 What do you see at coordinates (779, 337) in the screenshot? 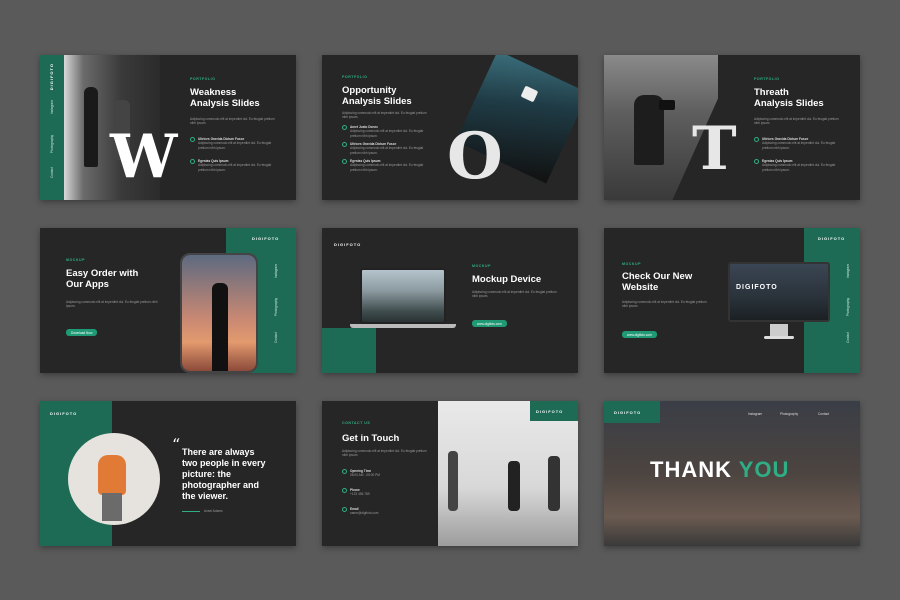
I see `monitor-foot` at bounding box center [779, 337].